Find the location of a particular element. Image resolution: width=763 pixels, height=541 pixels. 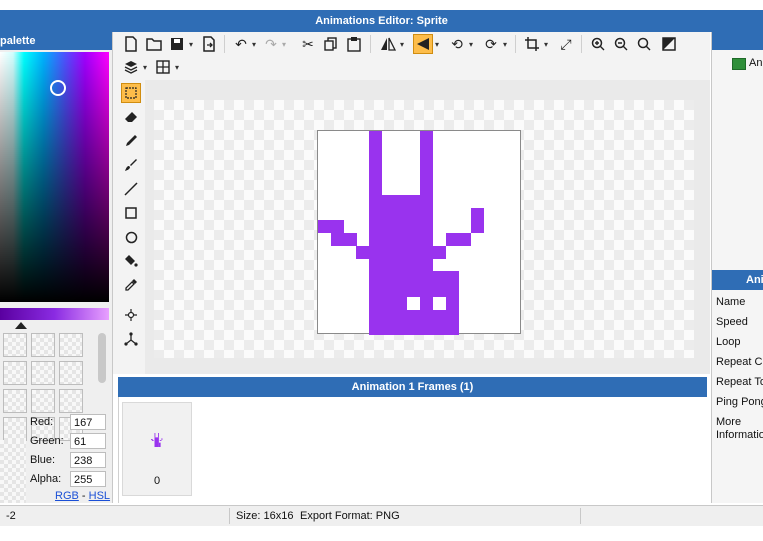

ellipse-tool-icon is located at coordinates (131, 237).